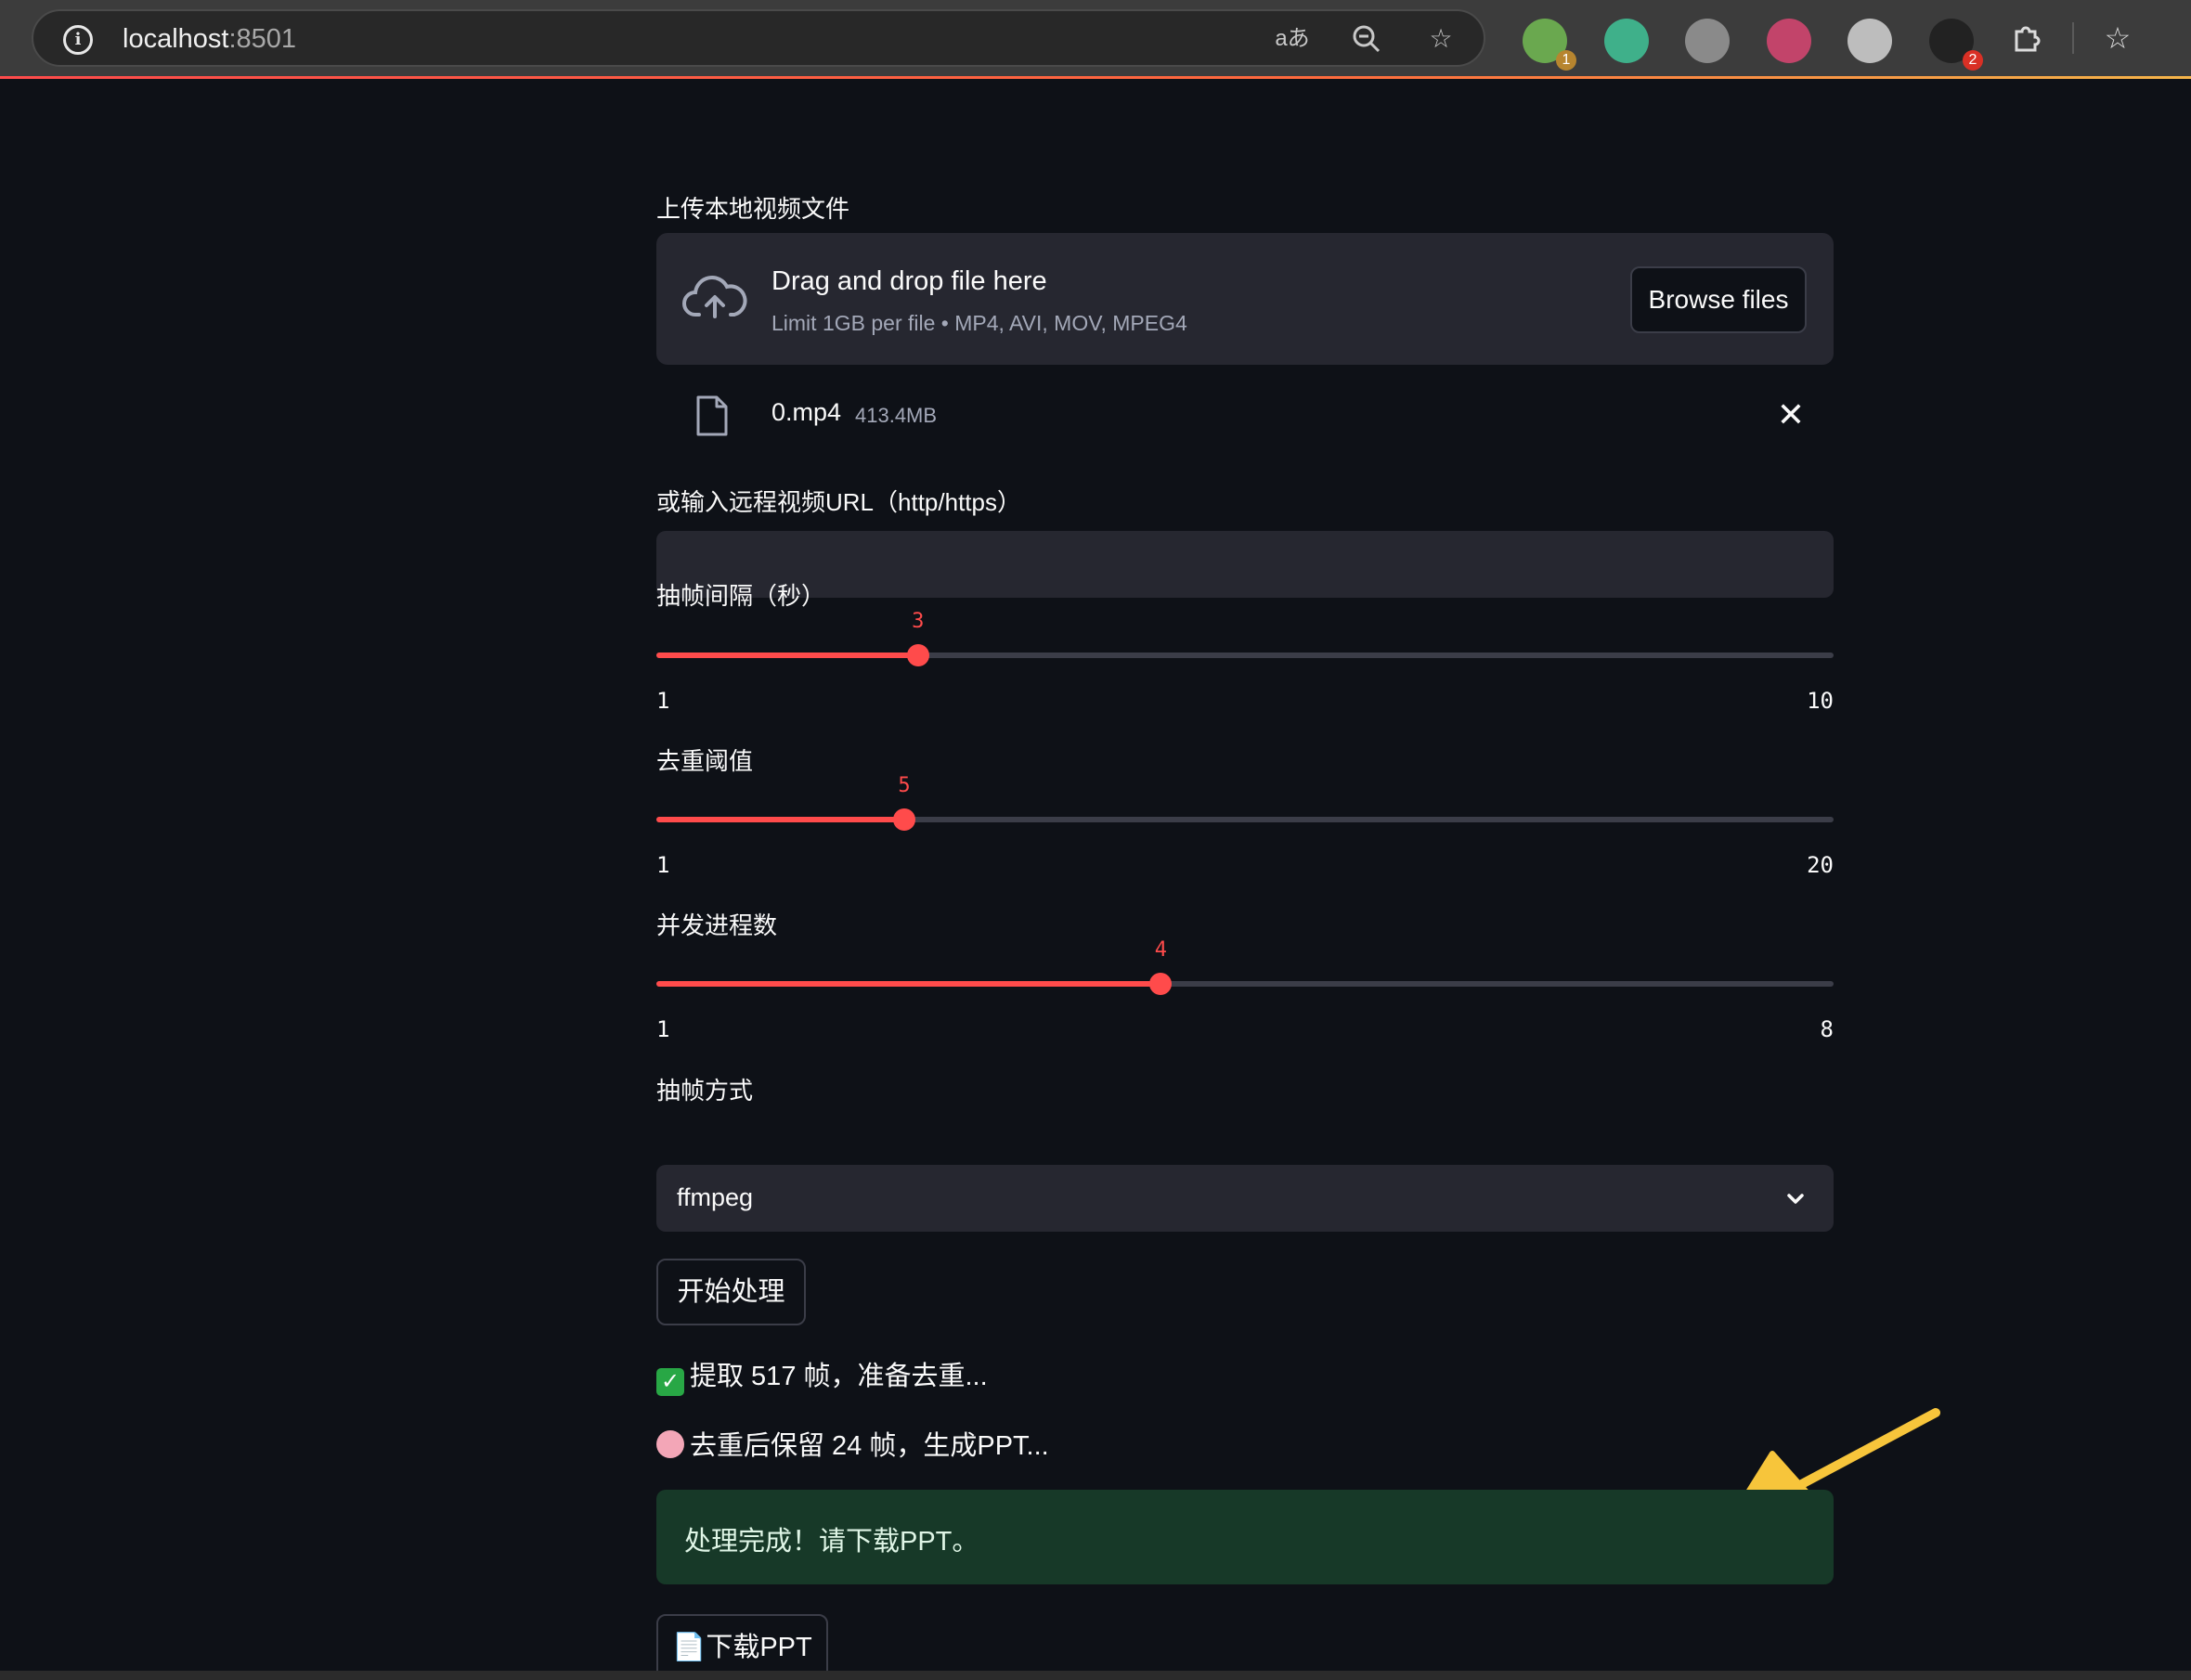 The height and width of the screenshot is (1680, 2191). I want to click on threshold-slider: 5 1 20, so click(1245, 820).